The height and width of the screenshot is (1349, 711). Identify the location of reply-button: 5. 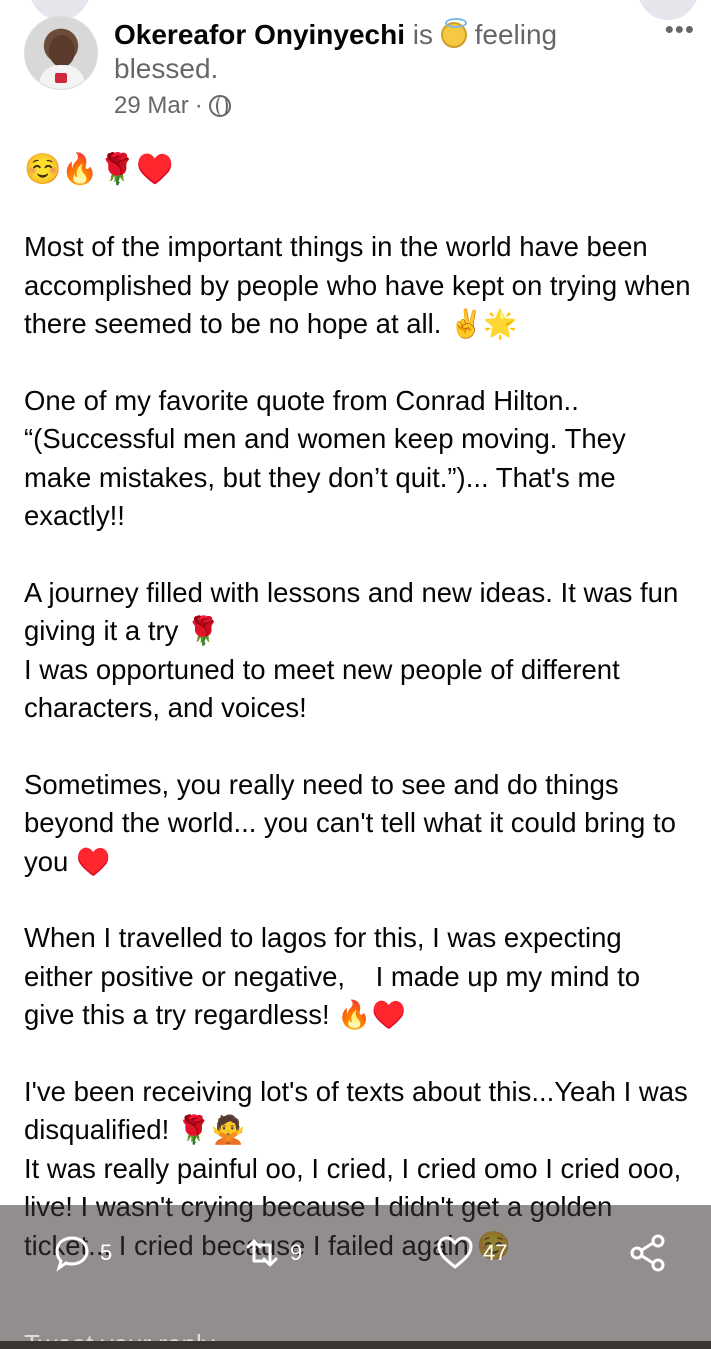
(82, 1253).